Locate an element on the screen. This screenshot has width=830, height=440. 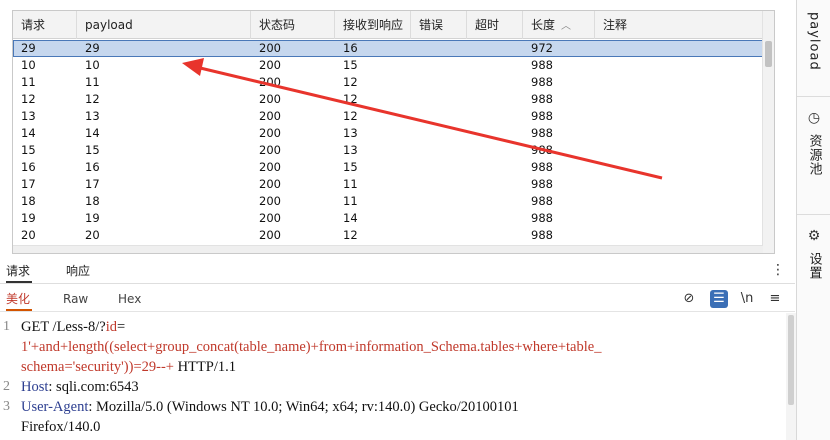
table-row: 12 12 200 12 988 is located at coordinates (388, 99).